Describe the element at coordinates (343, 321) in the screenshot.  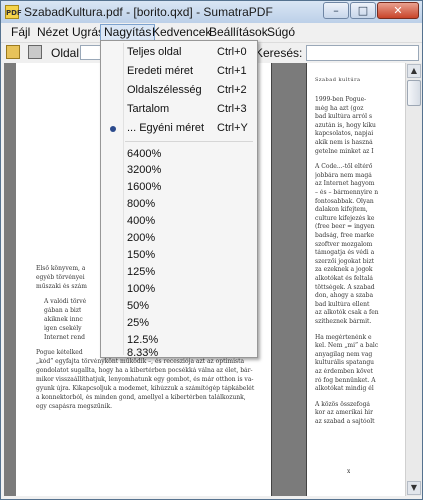
I see `right-text-line: szítheznek bármit.` at that location.